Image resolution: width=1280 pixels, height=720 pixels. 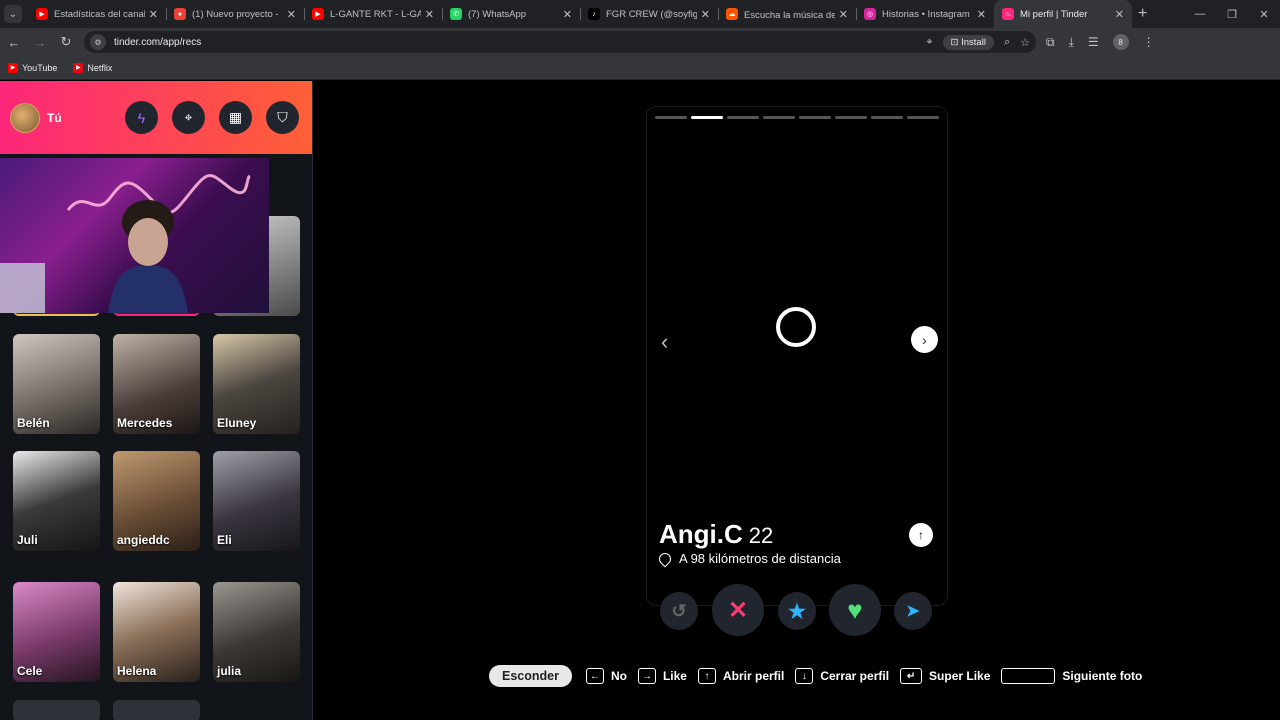 What do you see at coordinates (97, 14) in the screenshot?
I see `browser-tab: ▶ Estadísticas del canal - Yo ✕` at bounding box center [97, 14].